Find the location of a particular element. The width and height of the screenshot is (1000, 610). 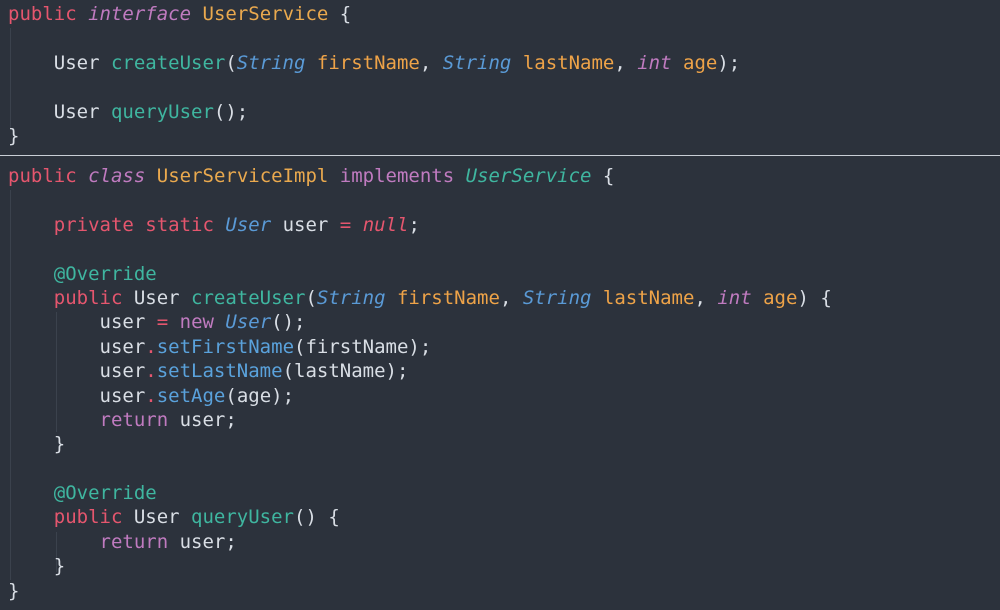

code-token: static is located at coordinates (179, 224).